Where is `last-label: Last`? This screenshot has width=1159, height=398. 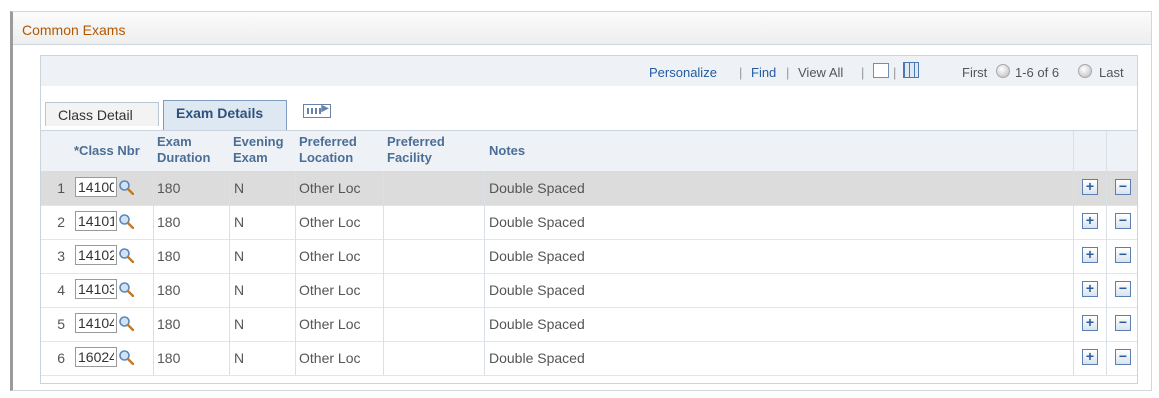 last-label: Last is located at coordinates (1111, 72).